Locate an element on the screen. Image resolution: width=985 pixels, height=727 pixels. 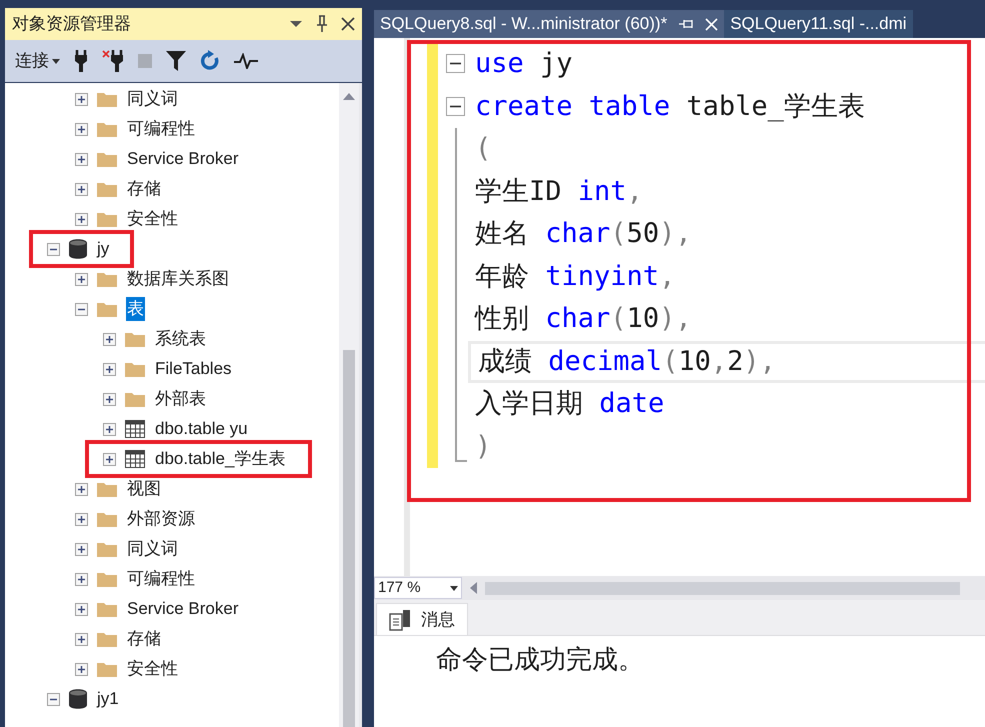
tree-item: 外部表 is located at coordinates (180, 399).